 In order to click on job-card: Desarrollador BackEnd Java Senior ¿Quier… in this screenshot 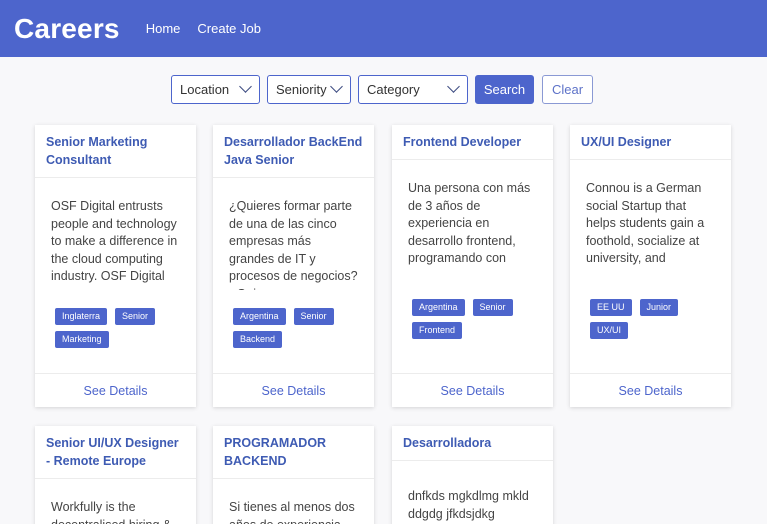, I will do `click(293, 266)`.